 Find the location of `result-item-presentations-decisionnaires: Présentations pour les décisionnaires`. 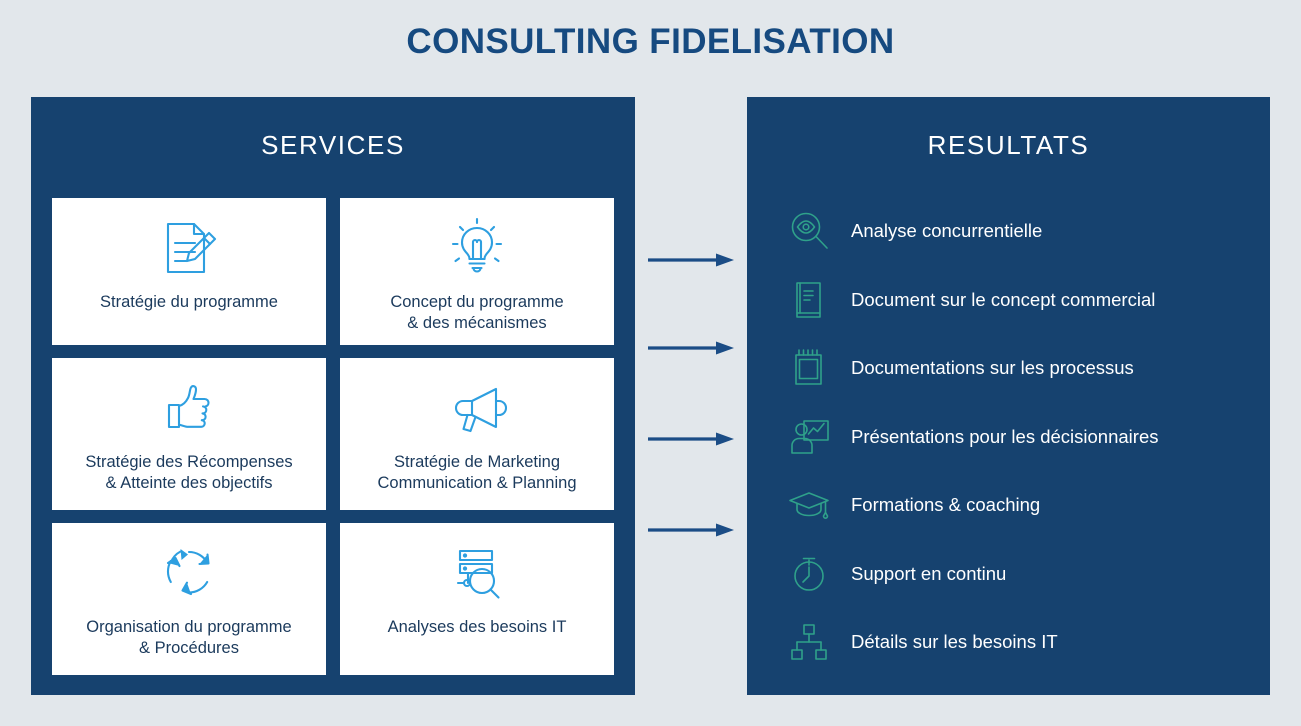

result-item-presentations-decisionnaires: Présentations pour les décisionnaires is located at coordinates (1018, 437).